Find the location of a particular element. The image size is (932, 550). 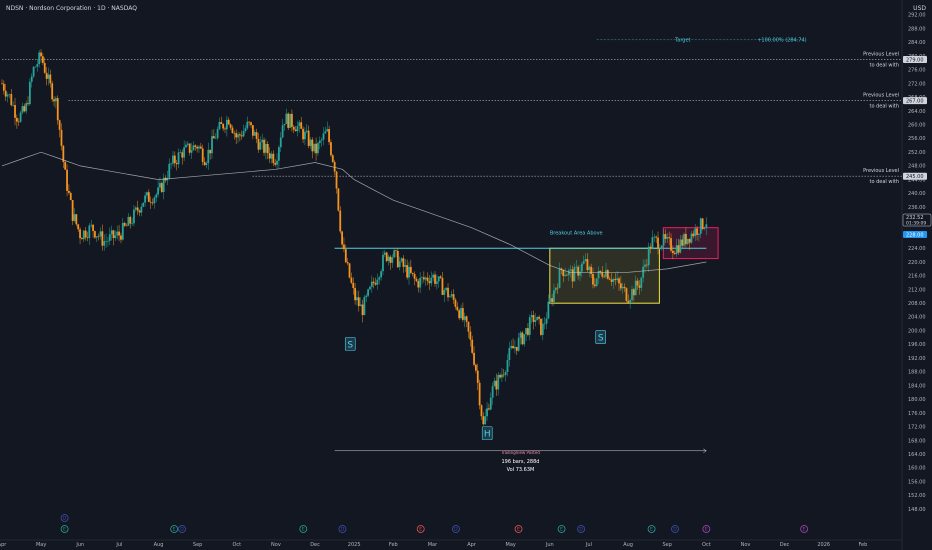

price-tick-label: 272.00 is located at coordinates (917, 84).